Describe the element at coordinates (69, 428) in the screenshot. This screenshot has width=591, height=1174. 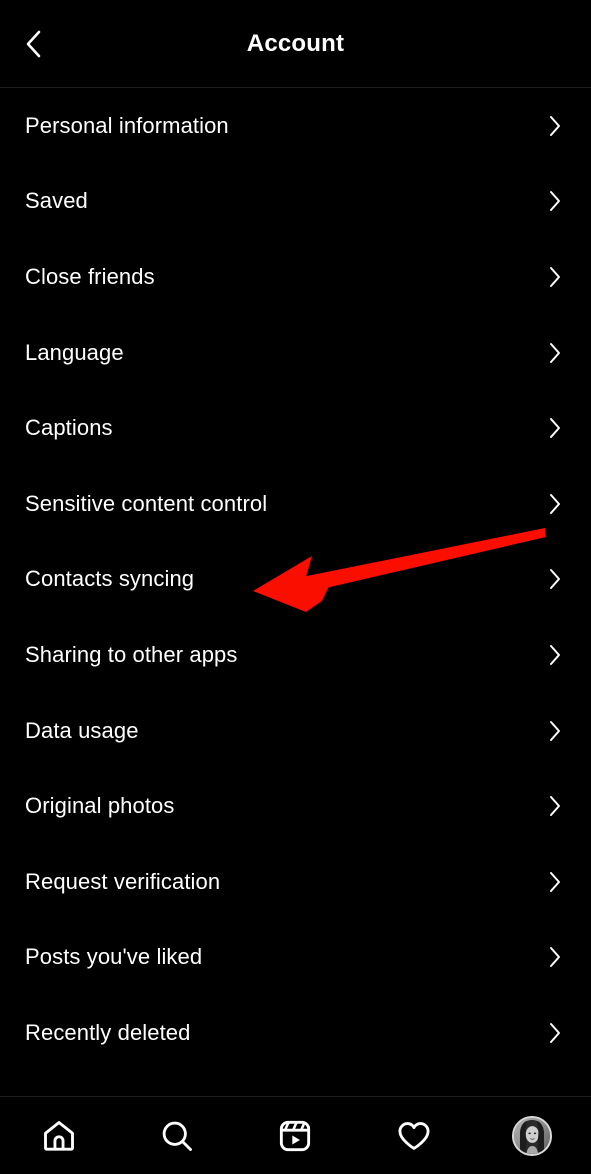
I see `settings-row-label: Captions` at that location.